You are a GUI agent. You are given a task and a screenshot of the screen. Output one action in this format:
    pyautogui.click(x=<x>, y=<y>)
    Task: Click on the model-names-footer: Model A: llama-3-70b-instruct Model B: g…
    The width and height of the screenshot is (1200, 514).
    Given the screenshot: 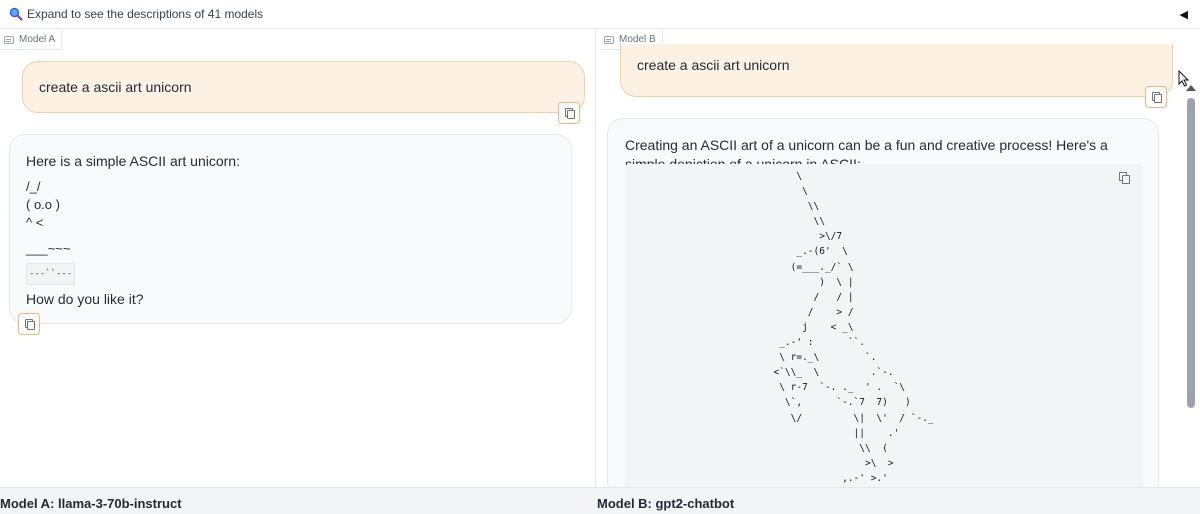 What is the action you would take?
    pyautogui.click(x=600, y=500)
    